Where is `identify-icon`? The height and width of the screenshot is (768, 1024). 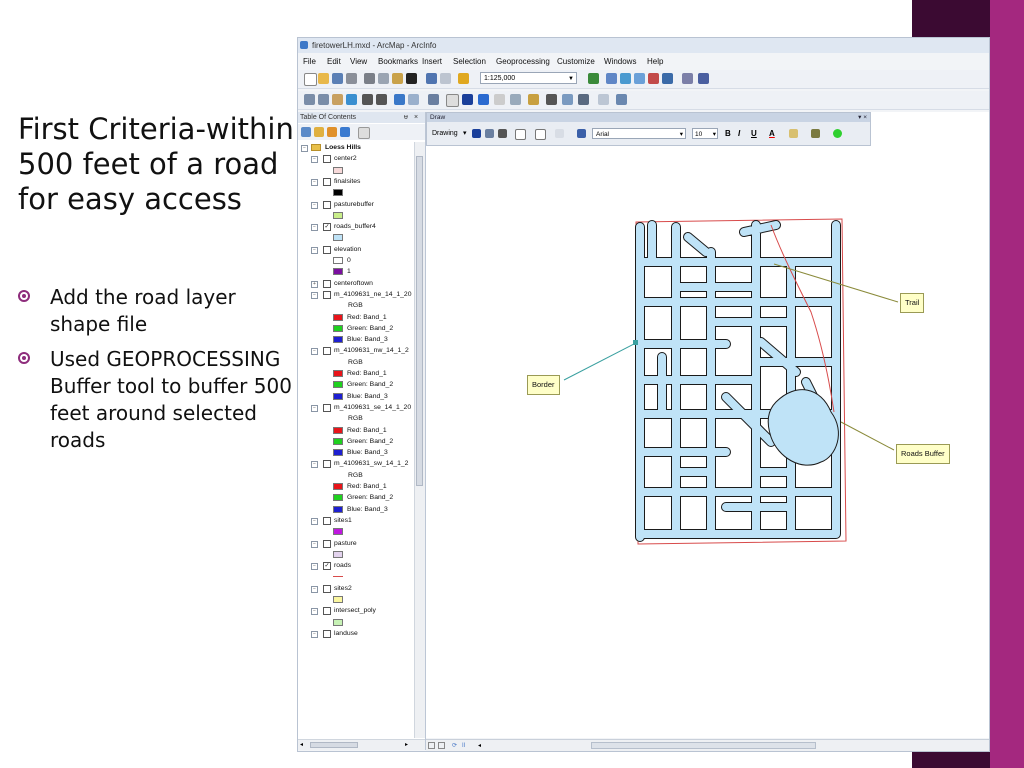
identify-icon is located at coordinates (483, 99).